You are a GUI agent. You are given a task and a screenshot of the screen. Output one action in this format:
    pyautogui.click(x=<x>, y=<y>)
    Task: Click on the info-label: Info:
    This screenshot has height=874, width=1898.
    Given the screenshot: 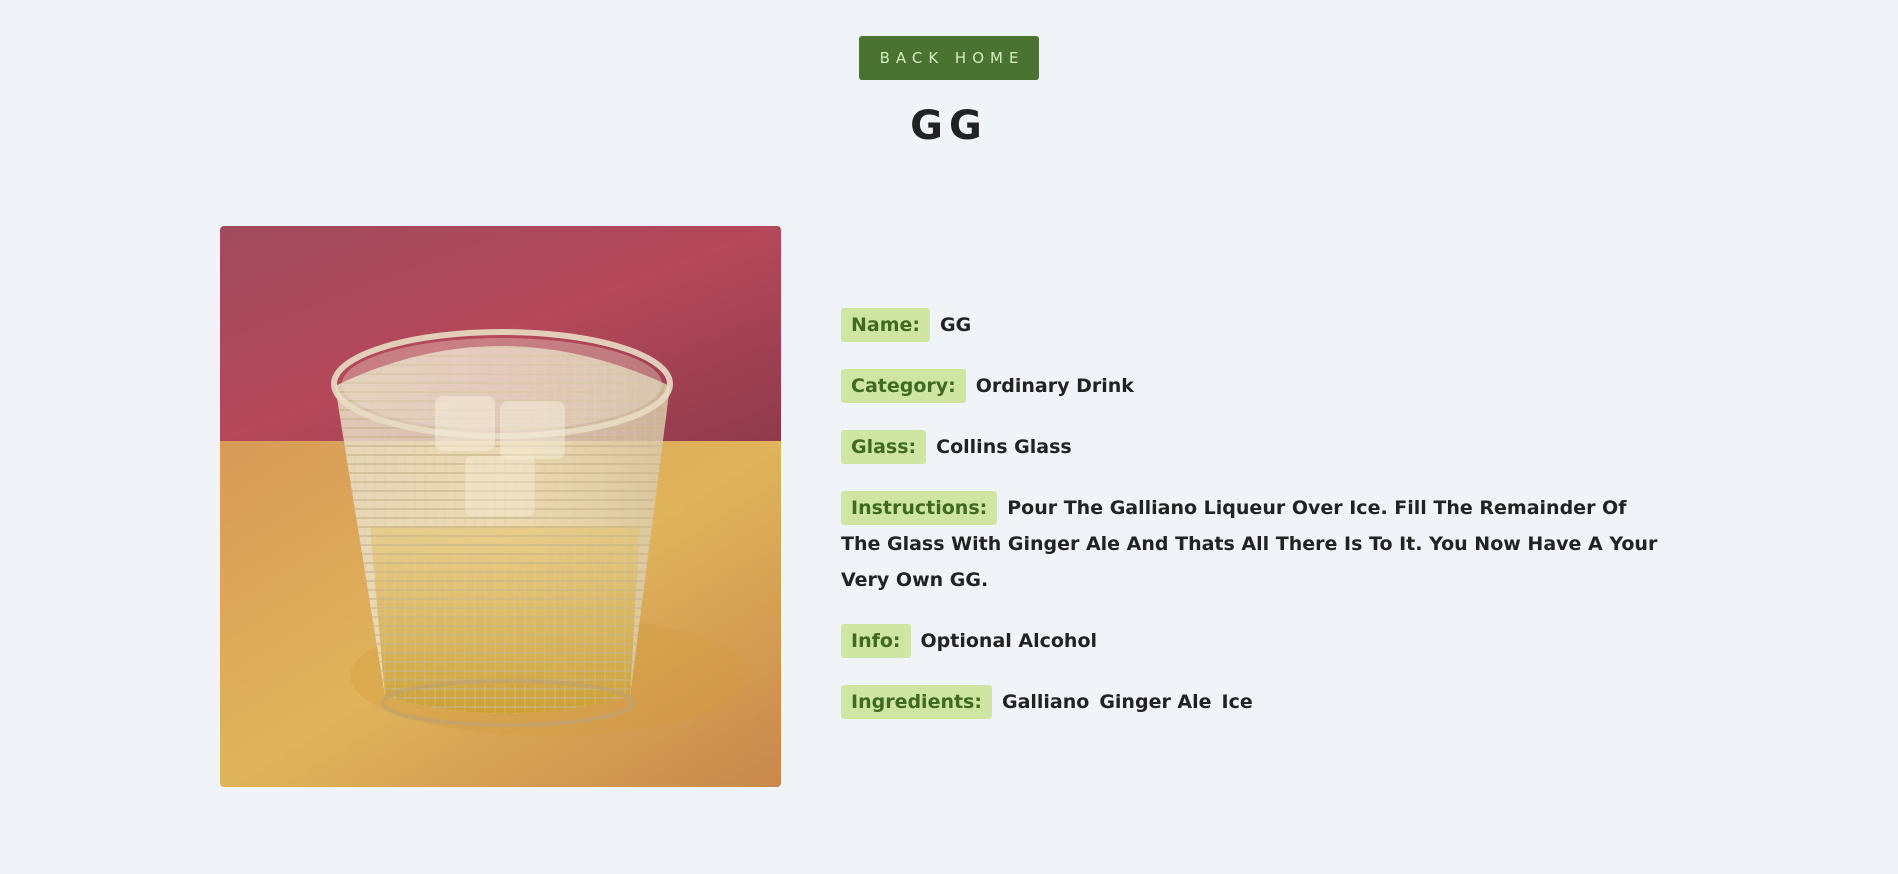 What is the action you would take?
    pyautogui.click(x=876, y=641)
    